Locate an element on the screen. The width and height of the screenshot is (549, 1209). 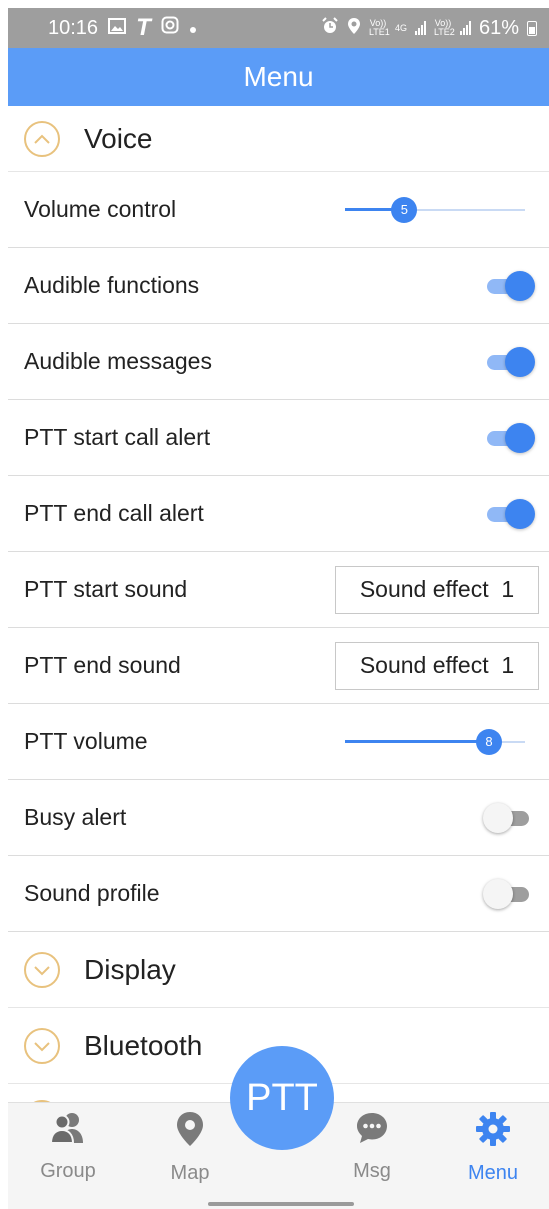
sound-profile-label: Sound profile is located at coordinates (92, 893).